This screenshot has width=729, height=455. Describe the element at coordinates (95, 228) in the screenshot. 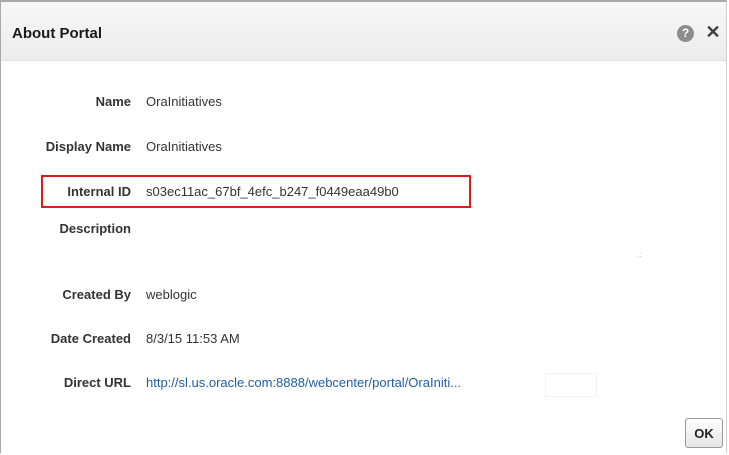

I see `description-label: Description` at that location.